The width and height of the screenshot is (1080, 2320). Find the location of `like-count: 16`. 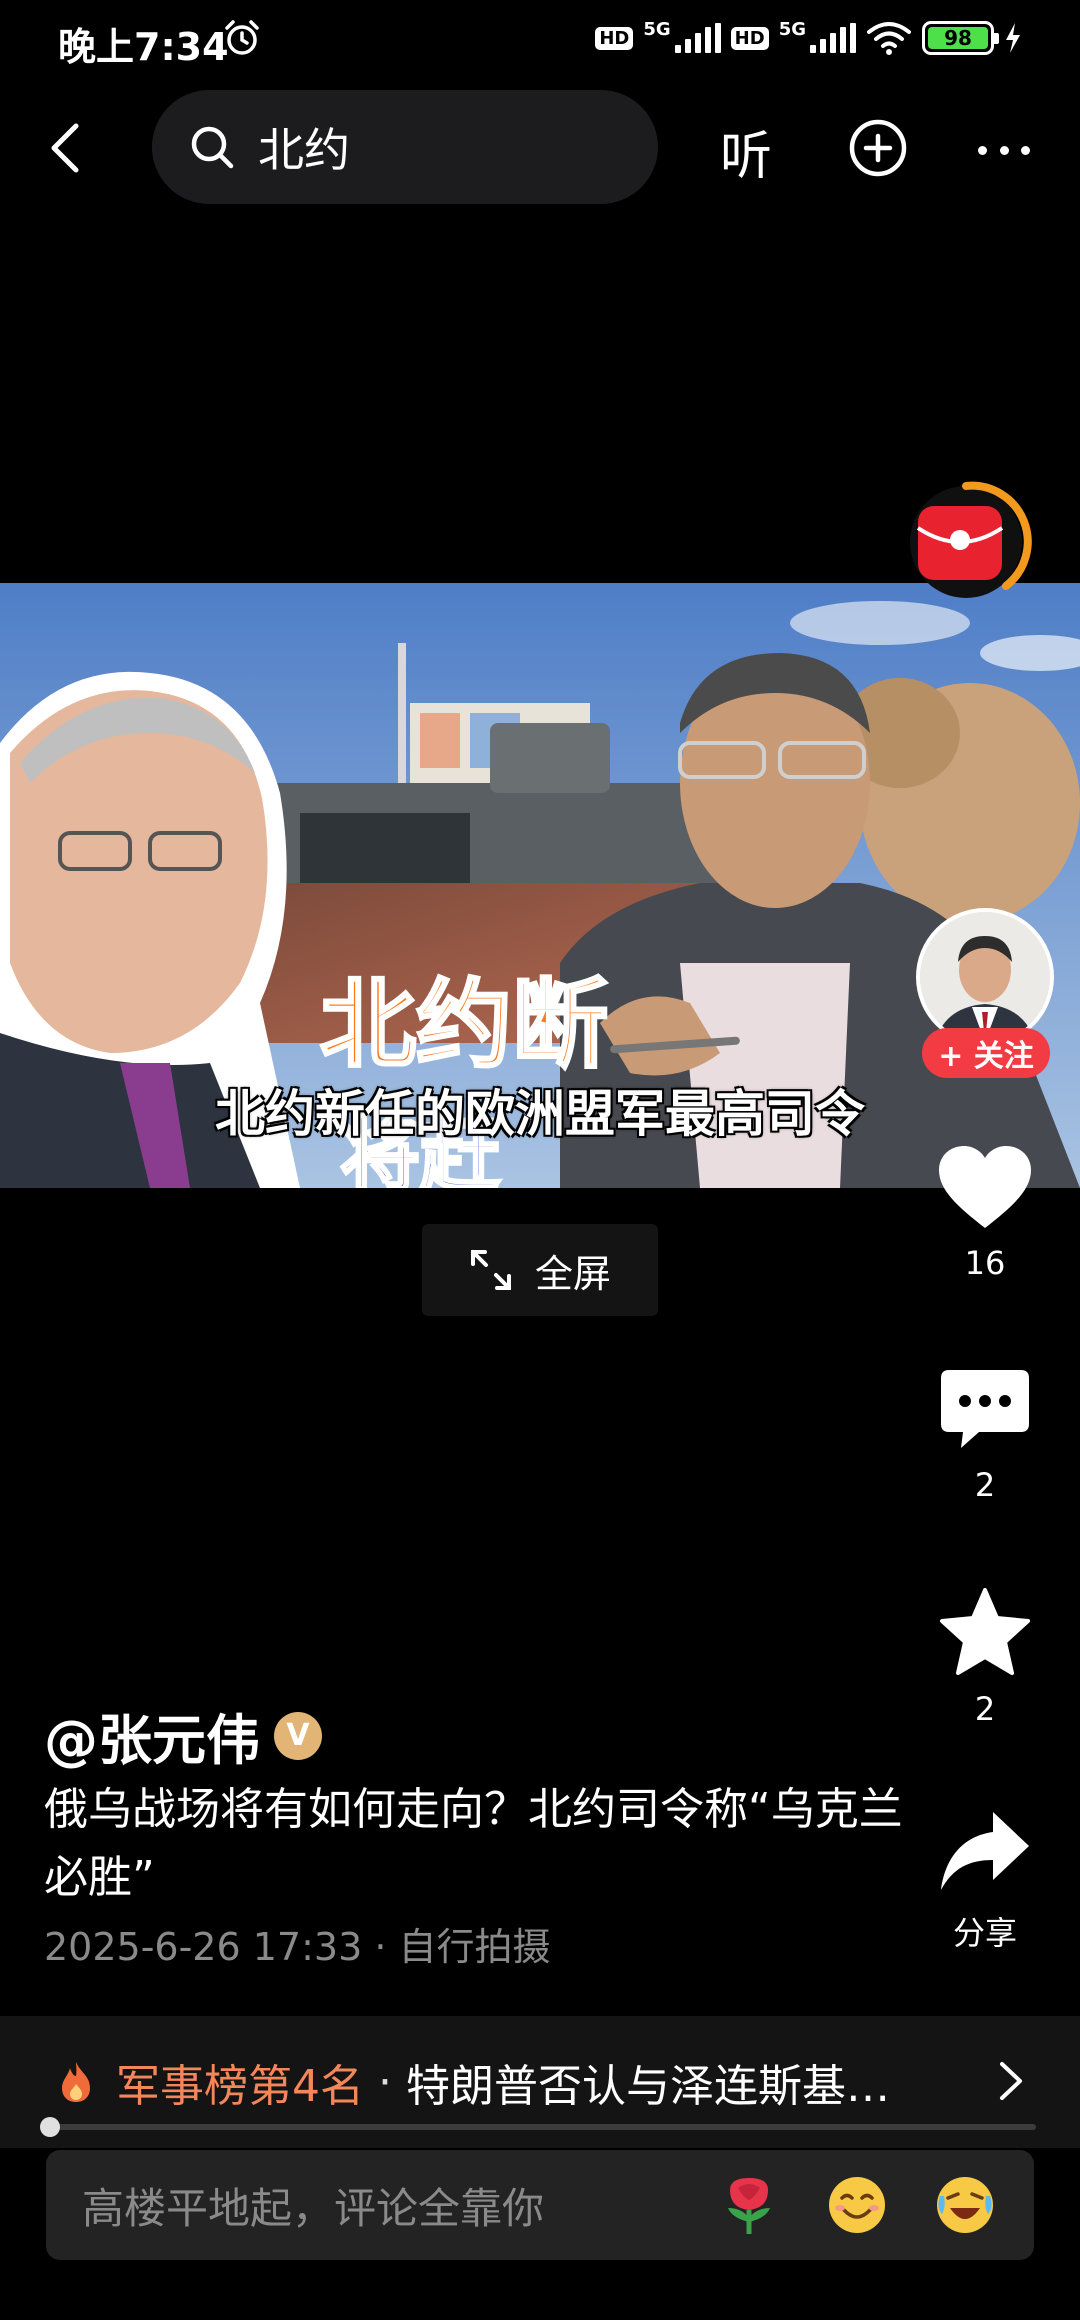

like-count: 16 is located at coordinates (985, 1263).